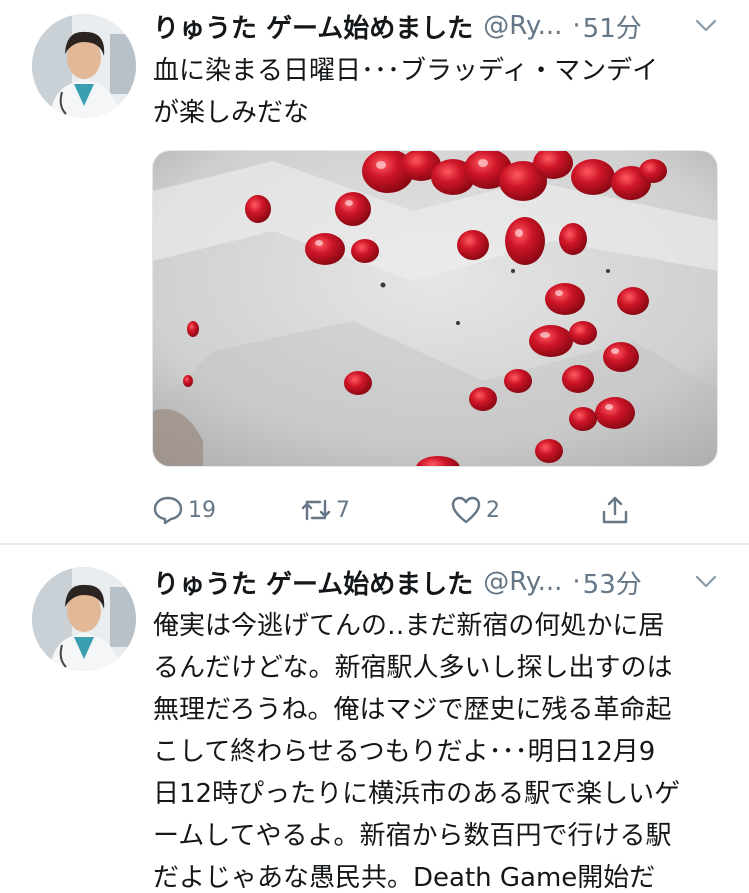 The image size is (749, 893). I want to click on tweet-text-line: るんだけどな。新宿駅人多いし探し出すのは, so click(413, 668).